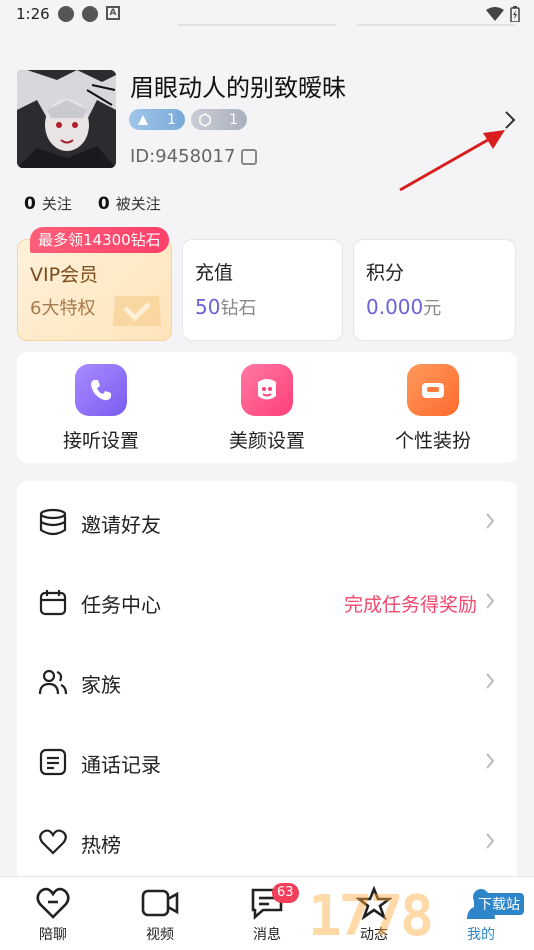  Describe the element at coordinates (434, 290) in the screenshot. I see `points-card: 积分 0.000元` at that location.